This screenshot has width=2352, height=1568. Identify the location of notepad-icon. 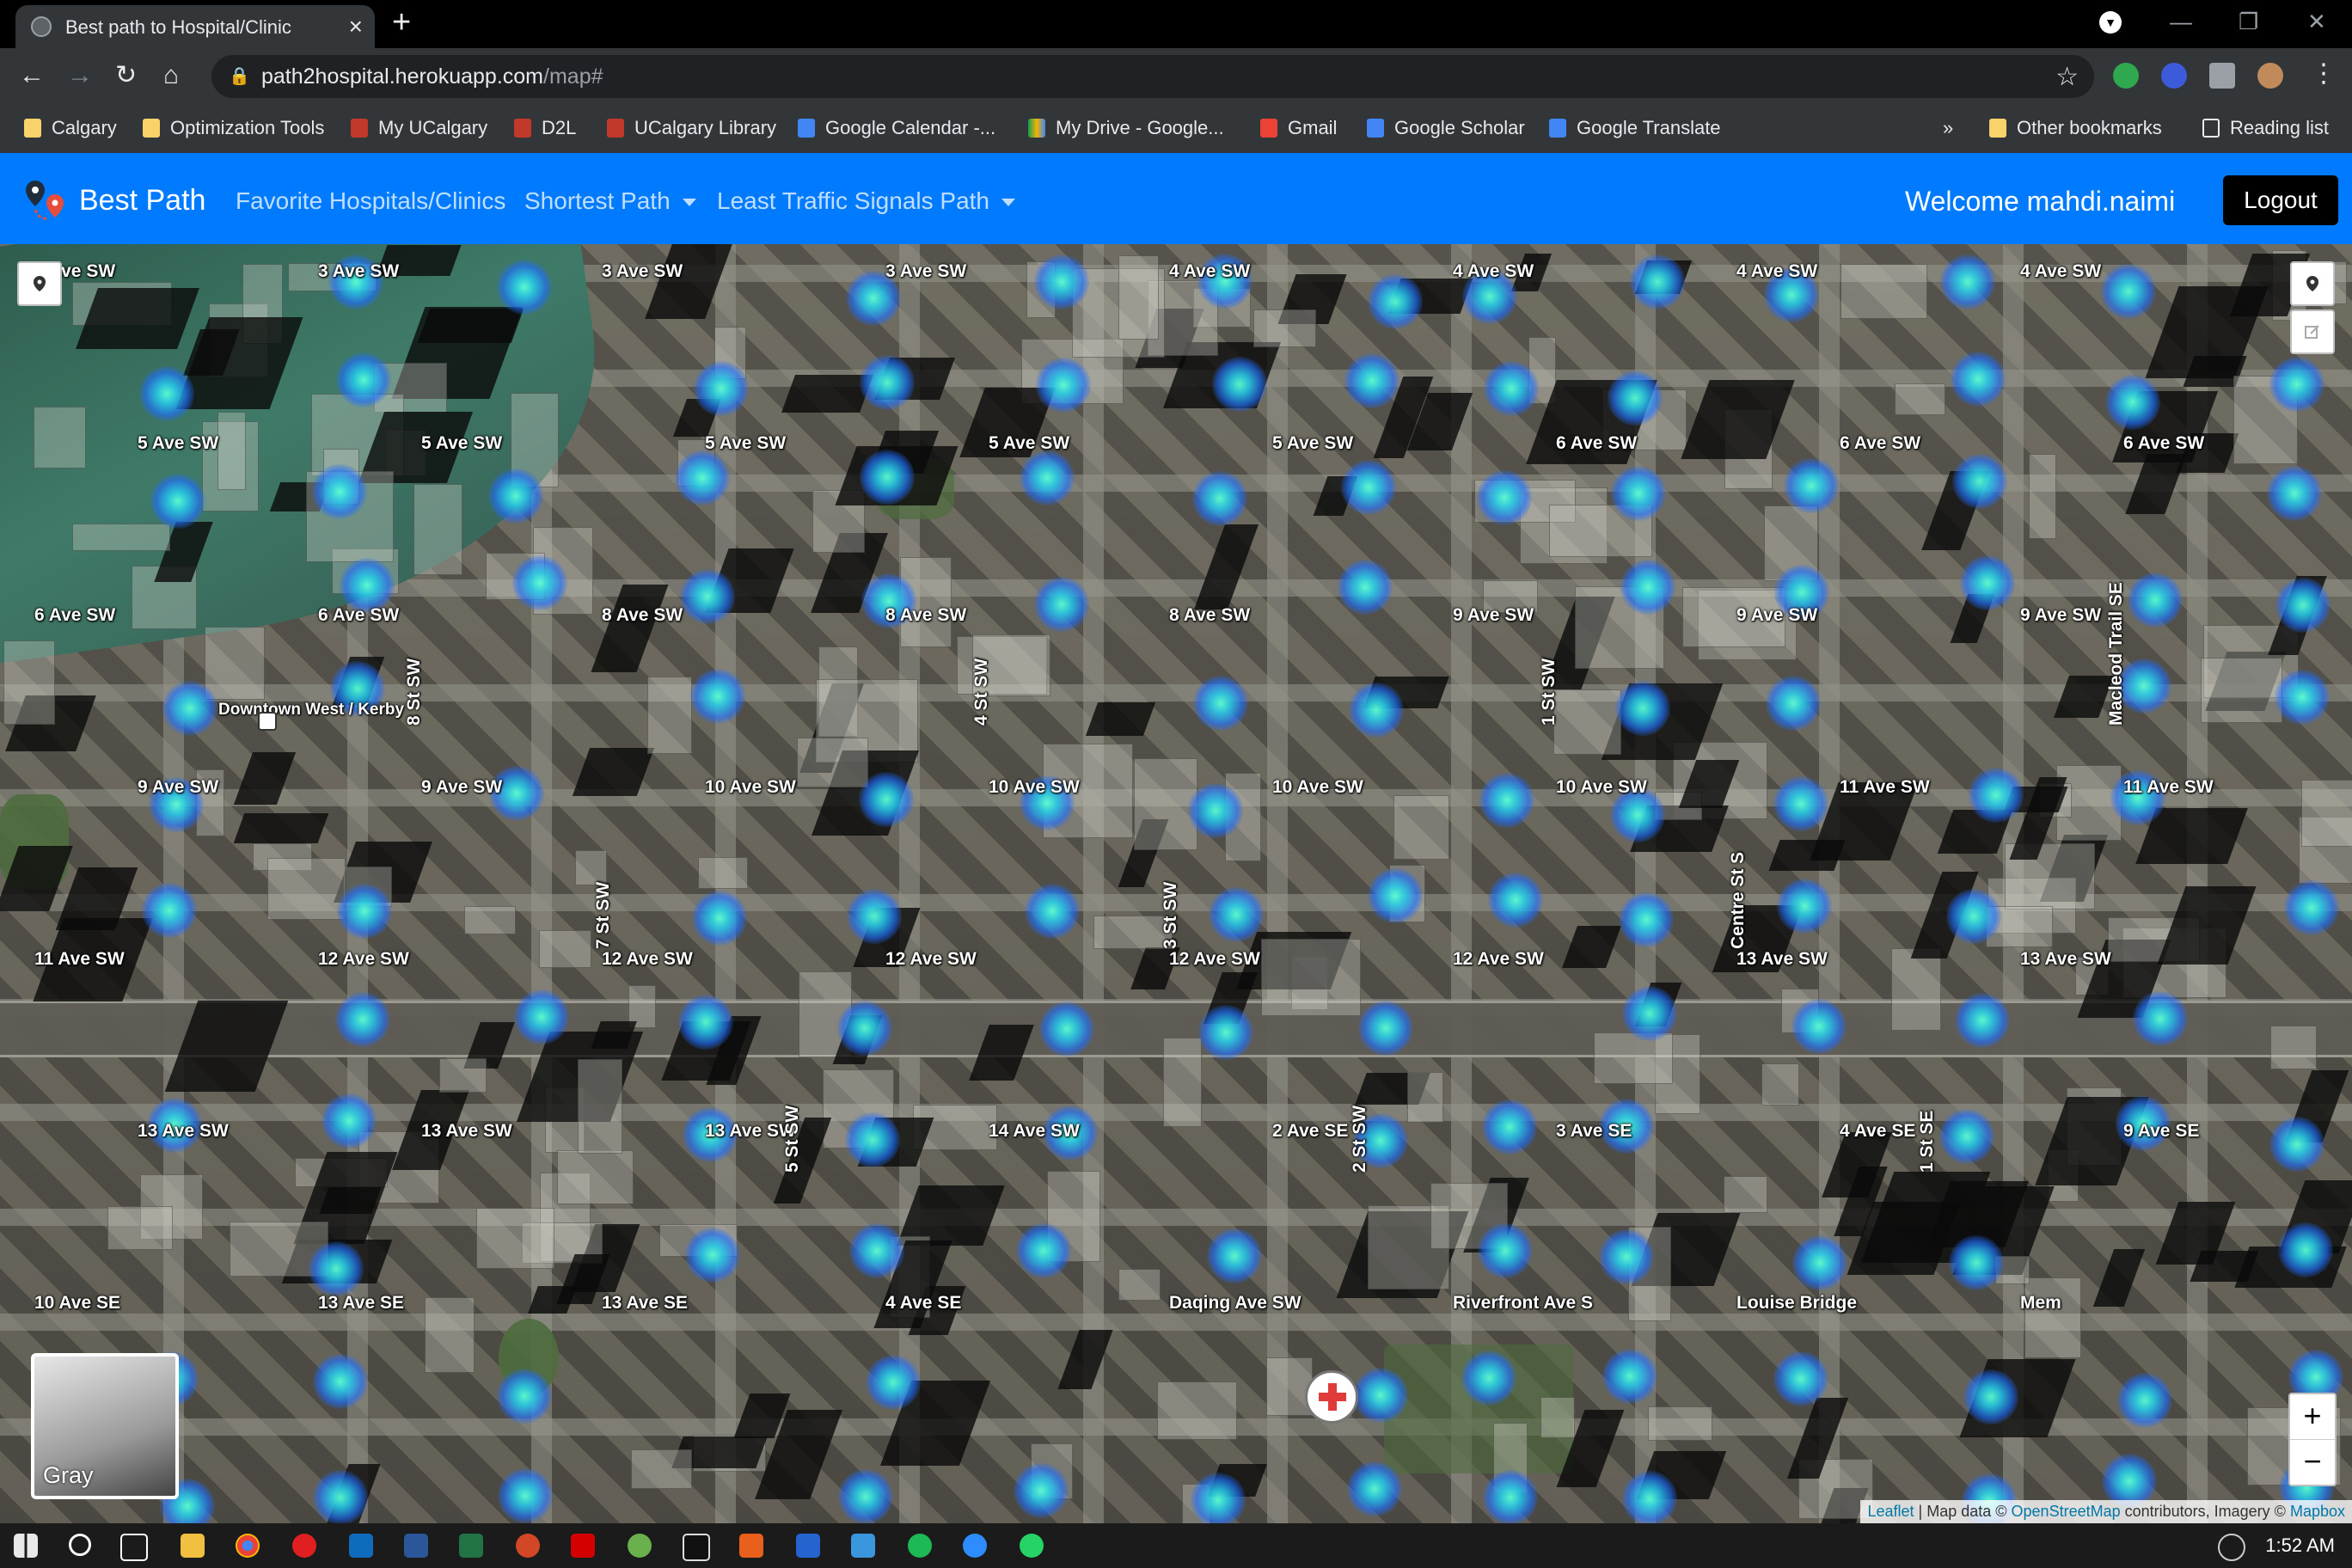
(863, 1546).